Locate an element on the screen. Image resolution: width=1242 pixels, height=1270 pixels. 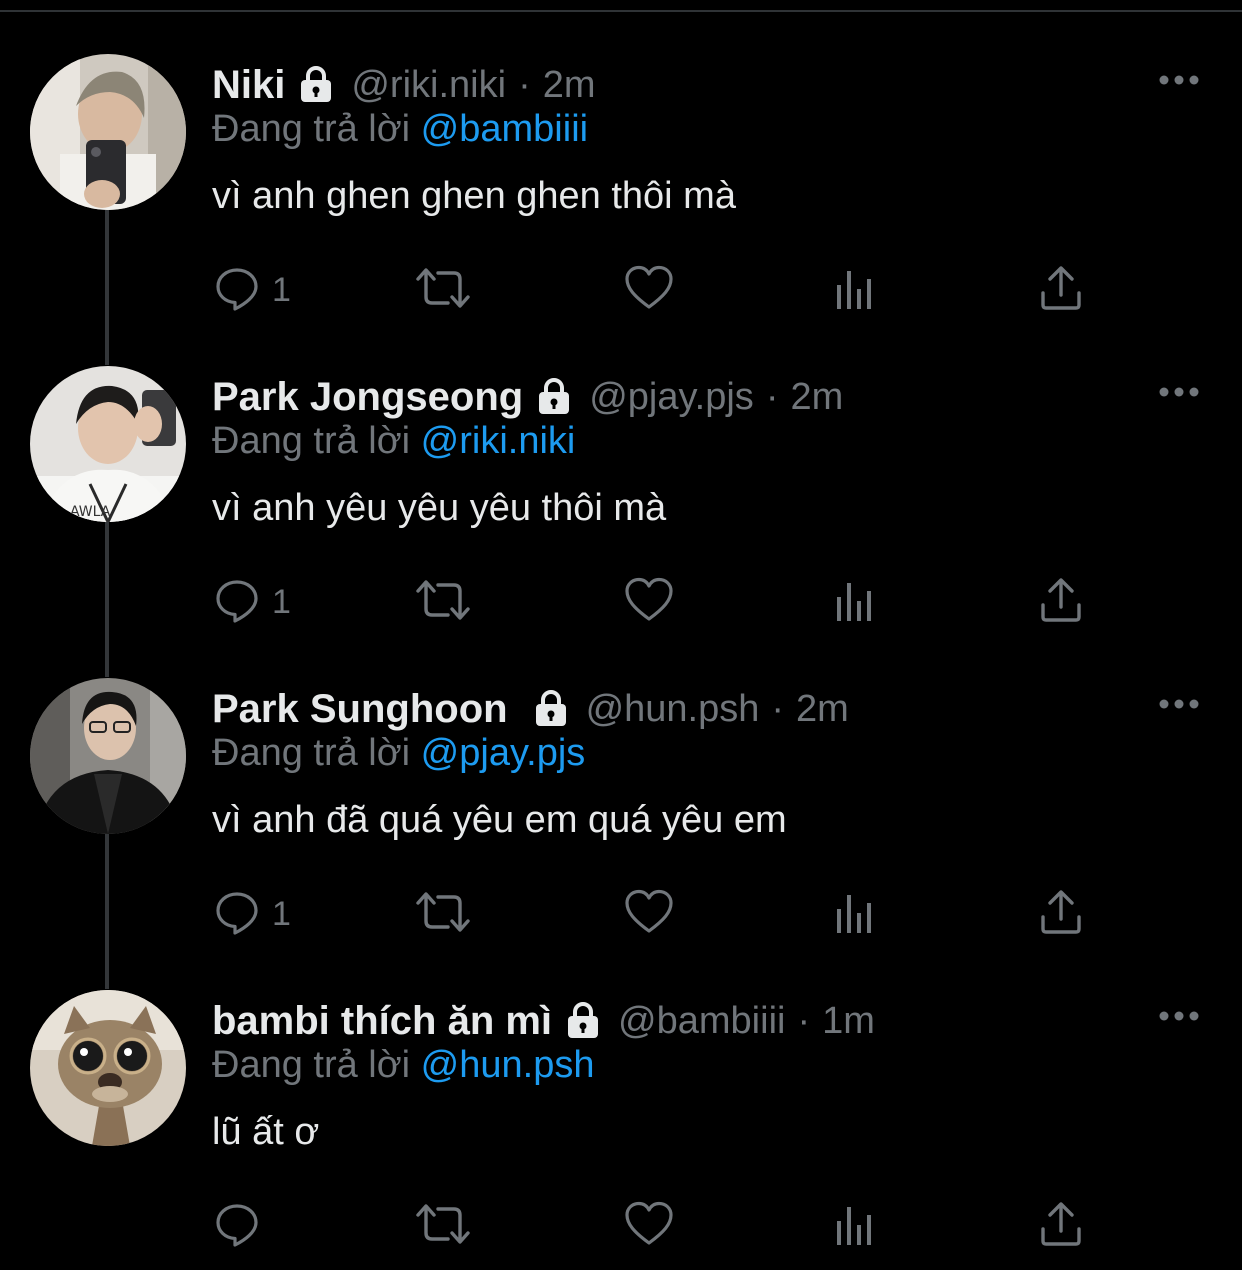
replying-to: Đang trả lời @bambiiii is located at coordinates (400, 129).